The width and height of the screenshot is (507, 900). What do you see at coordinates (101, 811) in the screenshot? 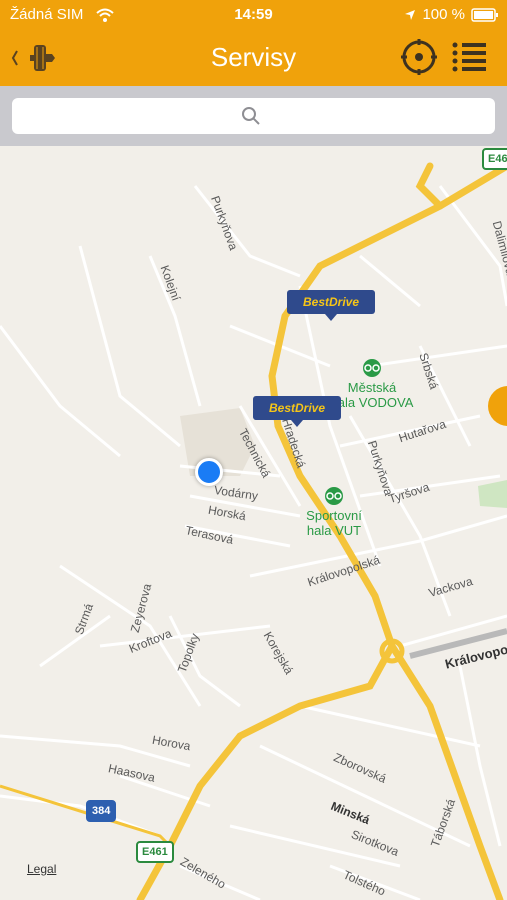
I see `road-shield-384: 384` at bounding box center [101, 811].